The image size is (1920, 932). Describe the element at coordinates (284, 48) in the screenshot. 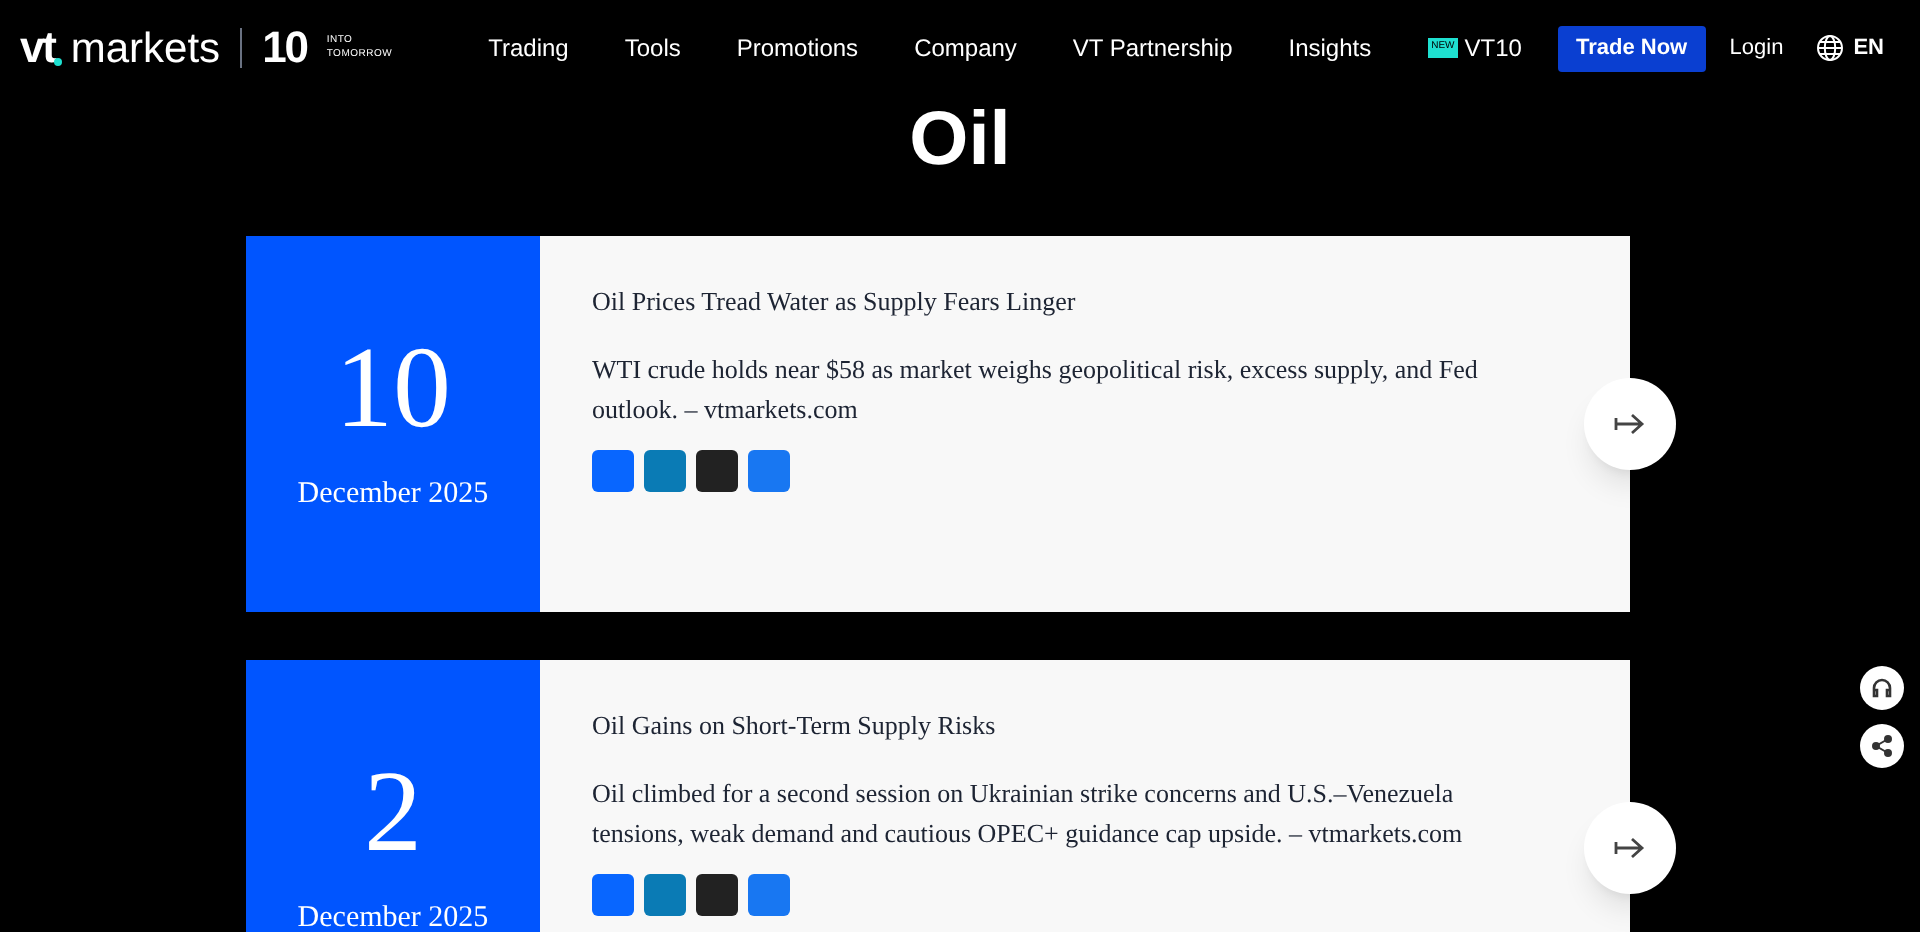

I see `anniversary-mark: 10` at that location.